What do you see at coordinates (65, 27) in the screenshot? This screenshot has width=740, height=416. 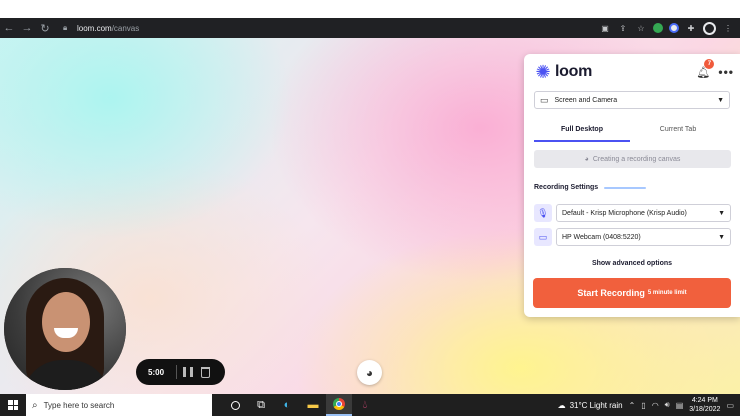 I see `lock-icon: 🔒︎` at bounding box center [65, 27].